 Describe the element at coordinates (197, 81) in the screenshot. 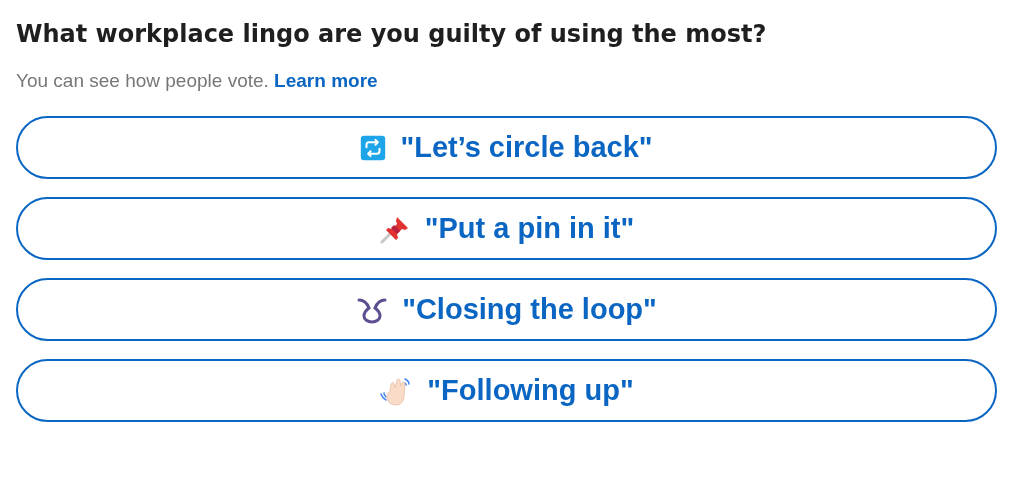

I see `visibility-note: You can see how people vote. Learn more` at that location.